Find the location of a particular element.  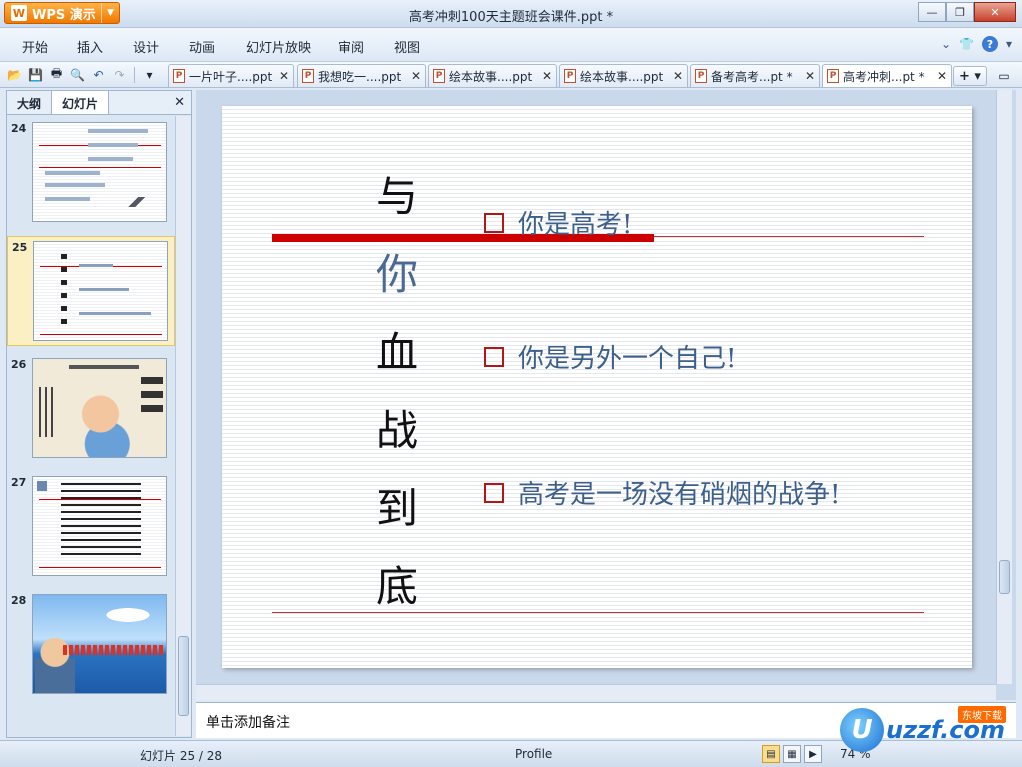

tab-label: 一片叶子....ppt is located at coordinates (231, 76).